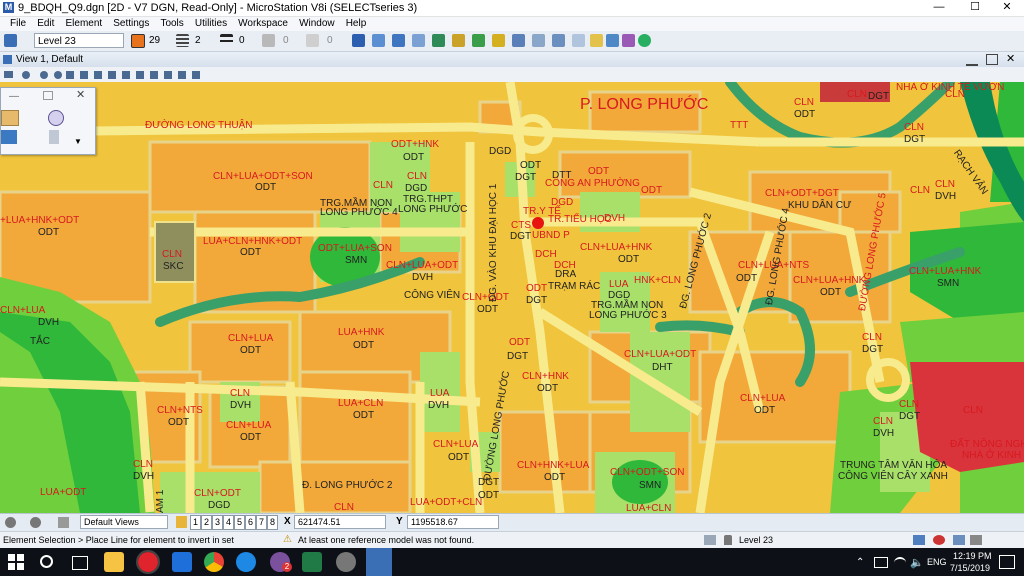 The width and height of the screenshot is (1024, 576). Describe the element at coordinates (358, 40) in the screenshot. I see `element-selection-icon` at that location.